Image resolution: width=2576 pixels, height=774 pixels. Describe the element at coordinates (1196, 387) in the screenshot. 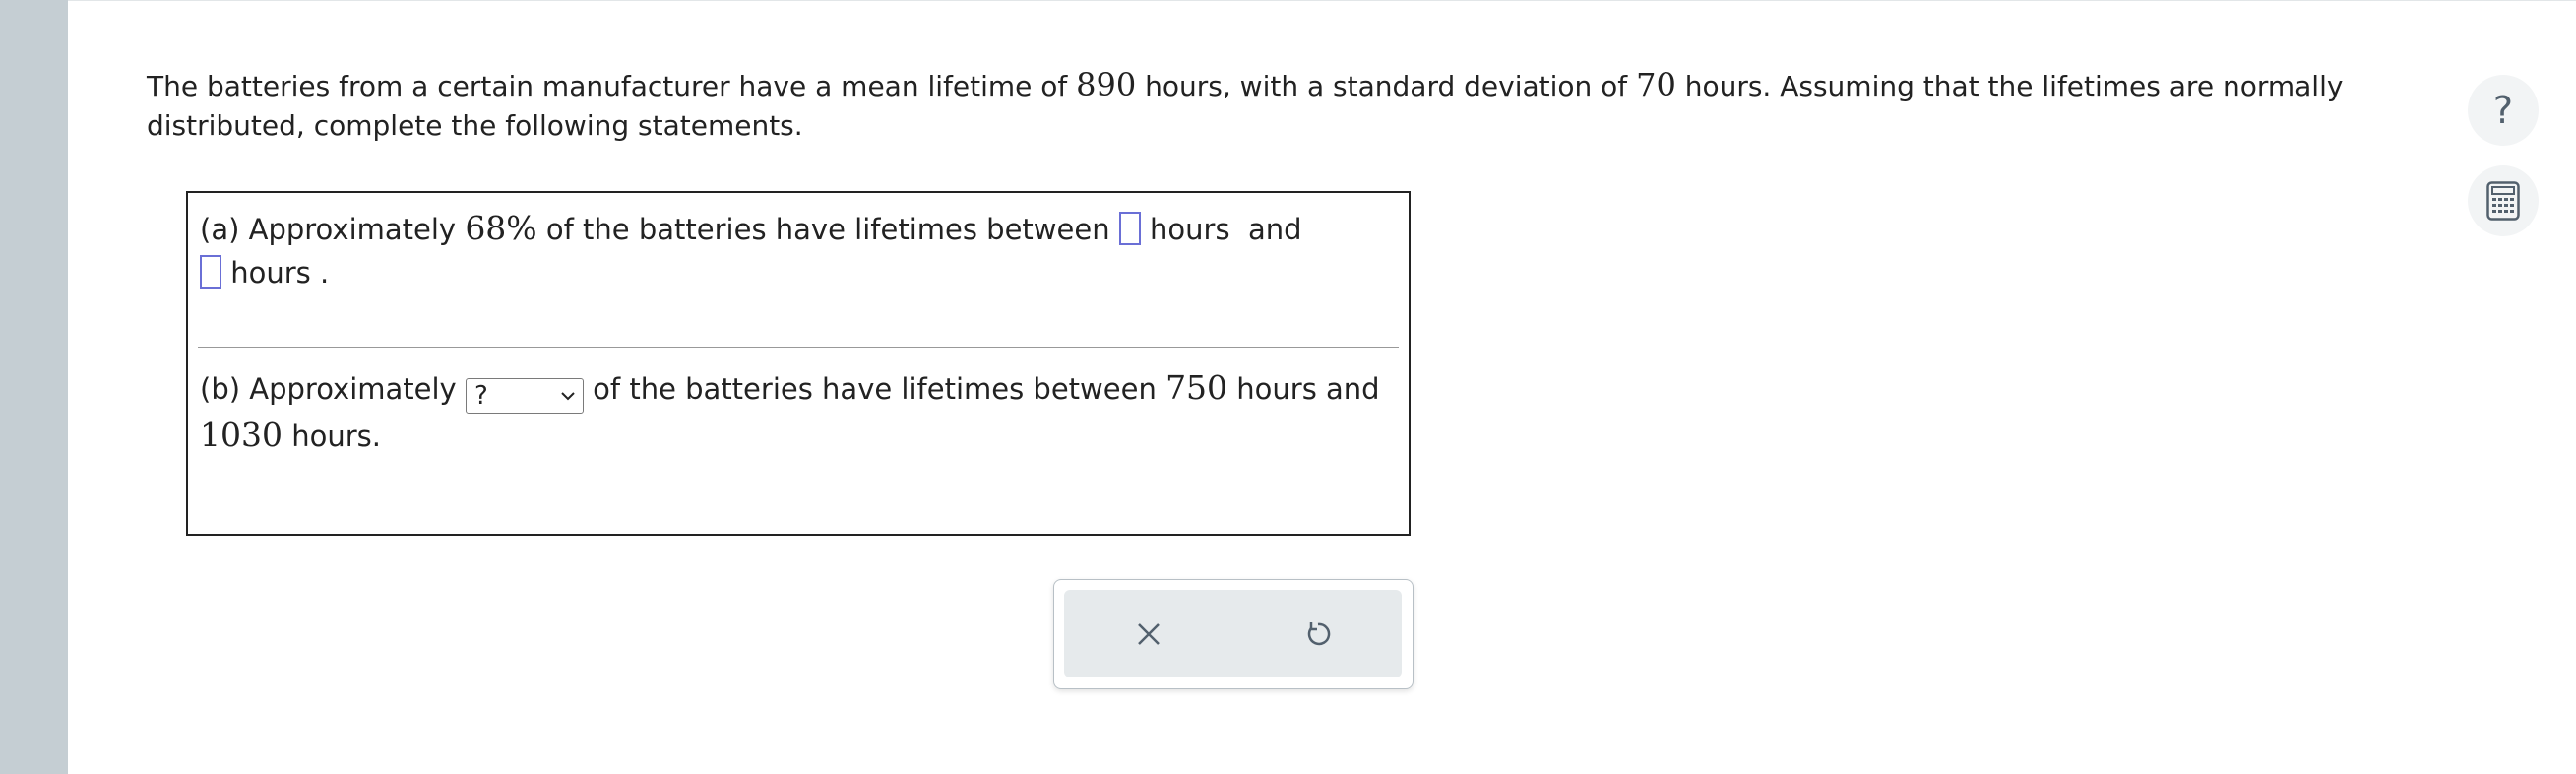

I see `part-b-low: 750` at that location.